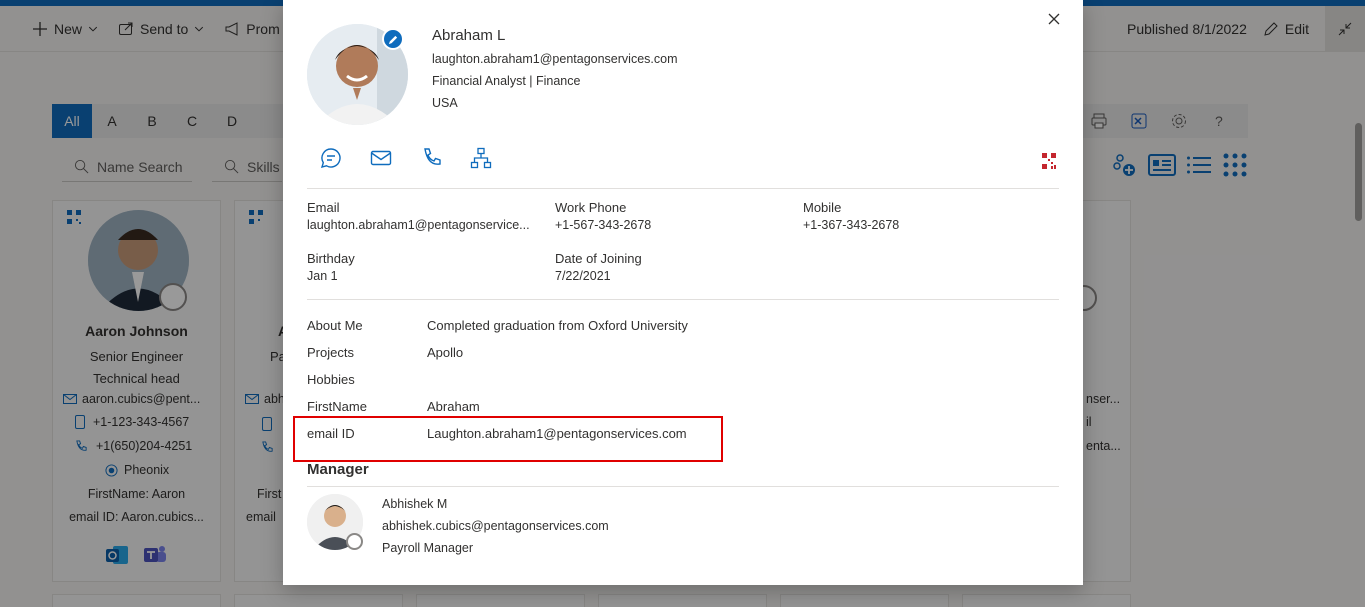 The height and width of the screenshot is (607, 1365). Describe the element at coordinates (453, 406) in the screenshot. I see `firstname-value: Abraham` at that location.